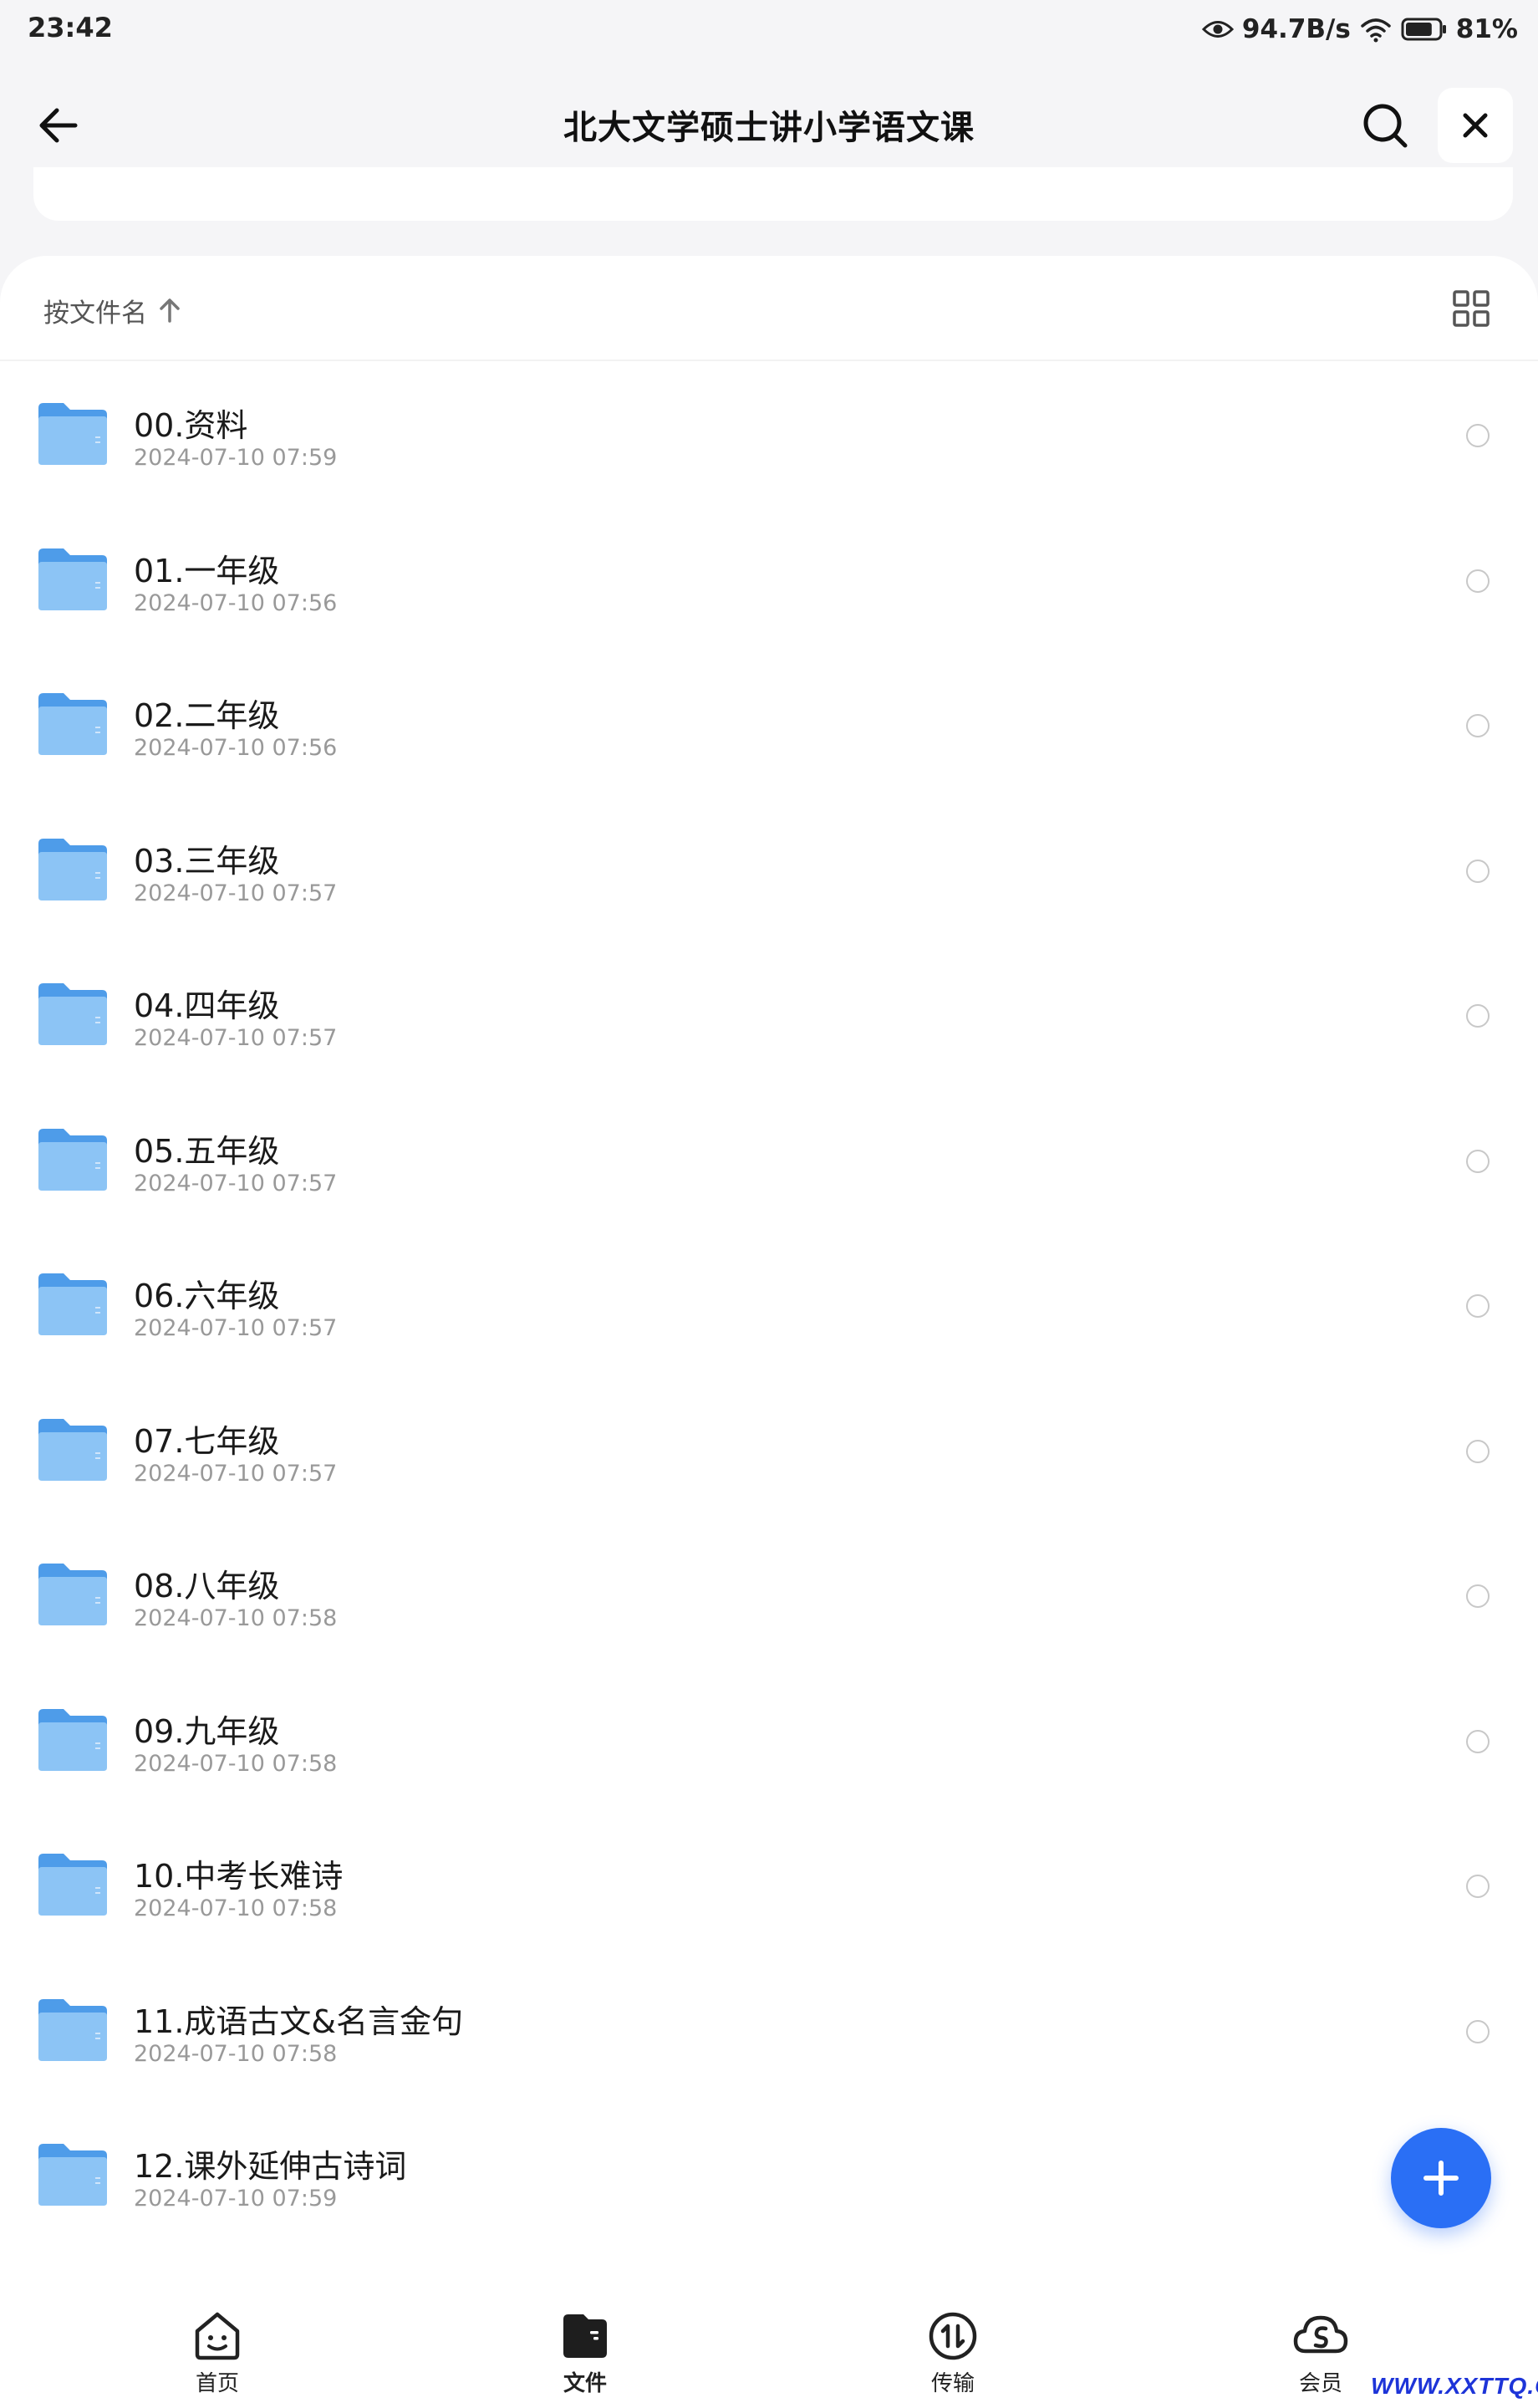 Image resolution: width=1538 pixels, height=2408 pixels. What do you see at coordinates (769, 1014) in the screenshot?
I see `file-row: 04.四年级 2024-07-10 07:57` at bounding box center [769, 1014].